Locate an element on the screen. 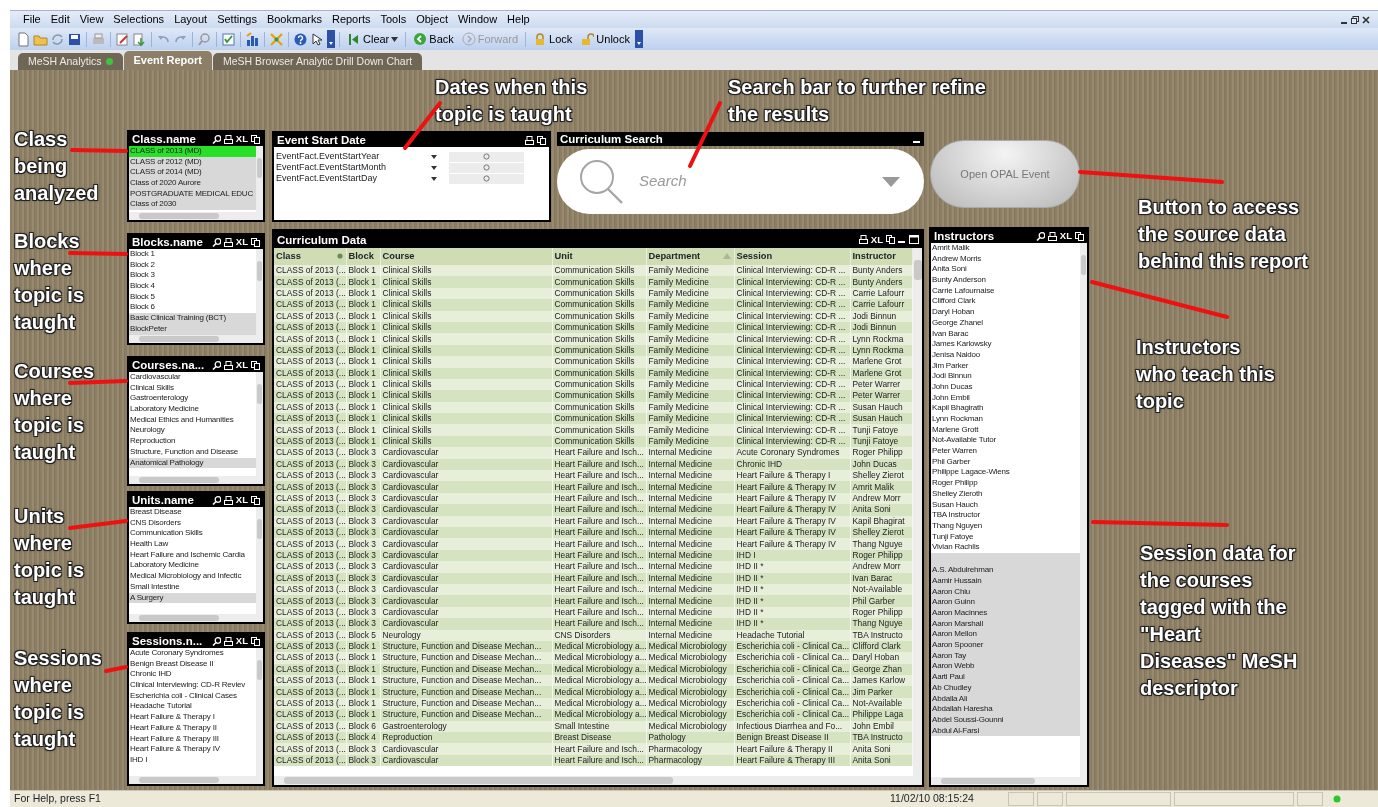 The image size is (1378, 807). list-item: Jim Parker is located at coordinates (1005, 366).